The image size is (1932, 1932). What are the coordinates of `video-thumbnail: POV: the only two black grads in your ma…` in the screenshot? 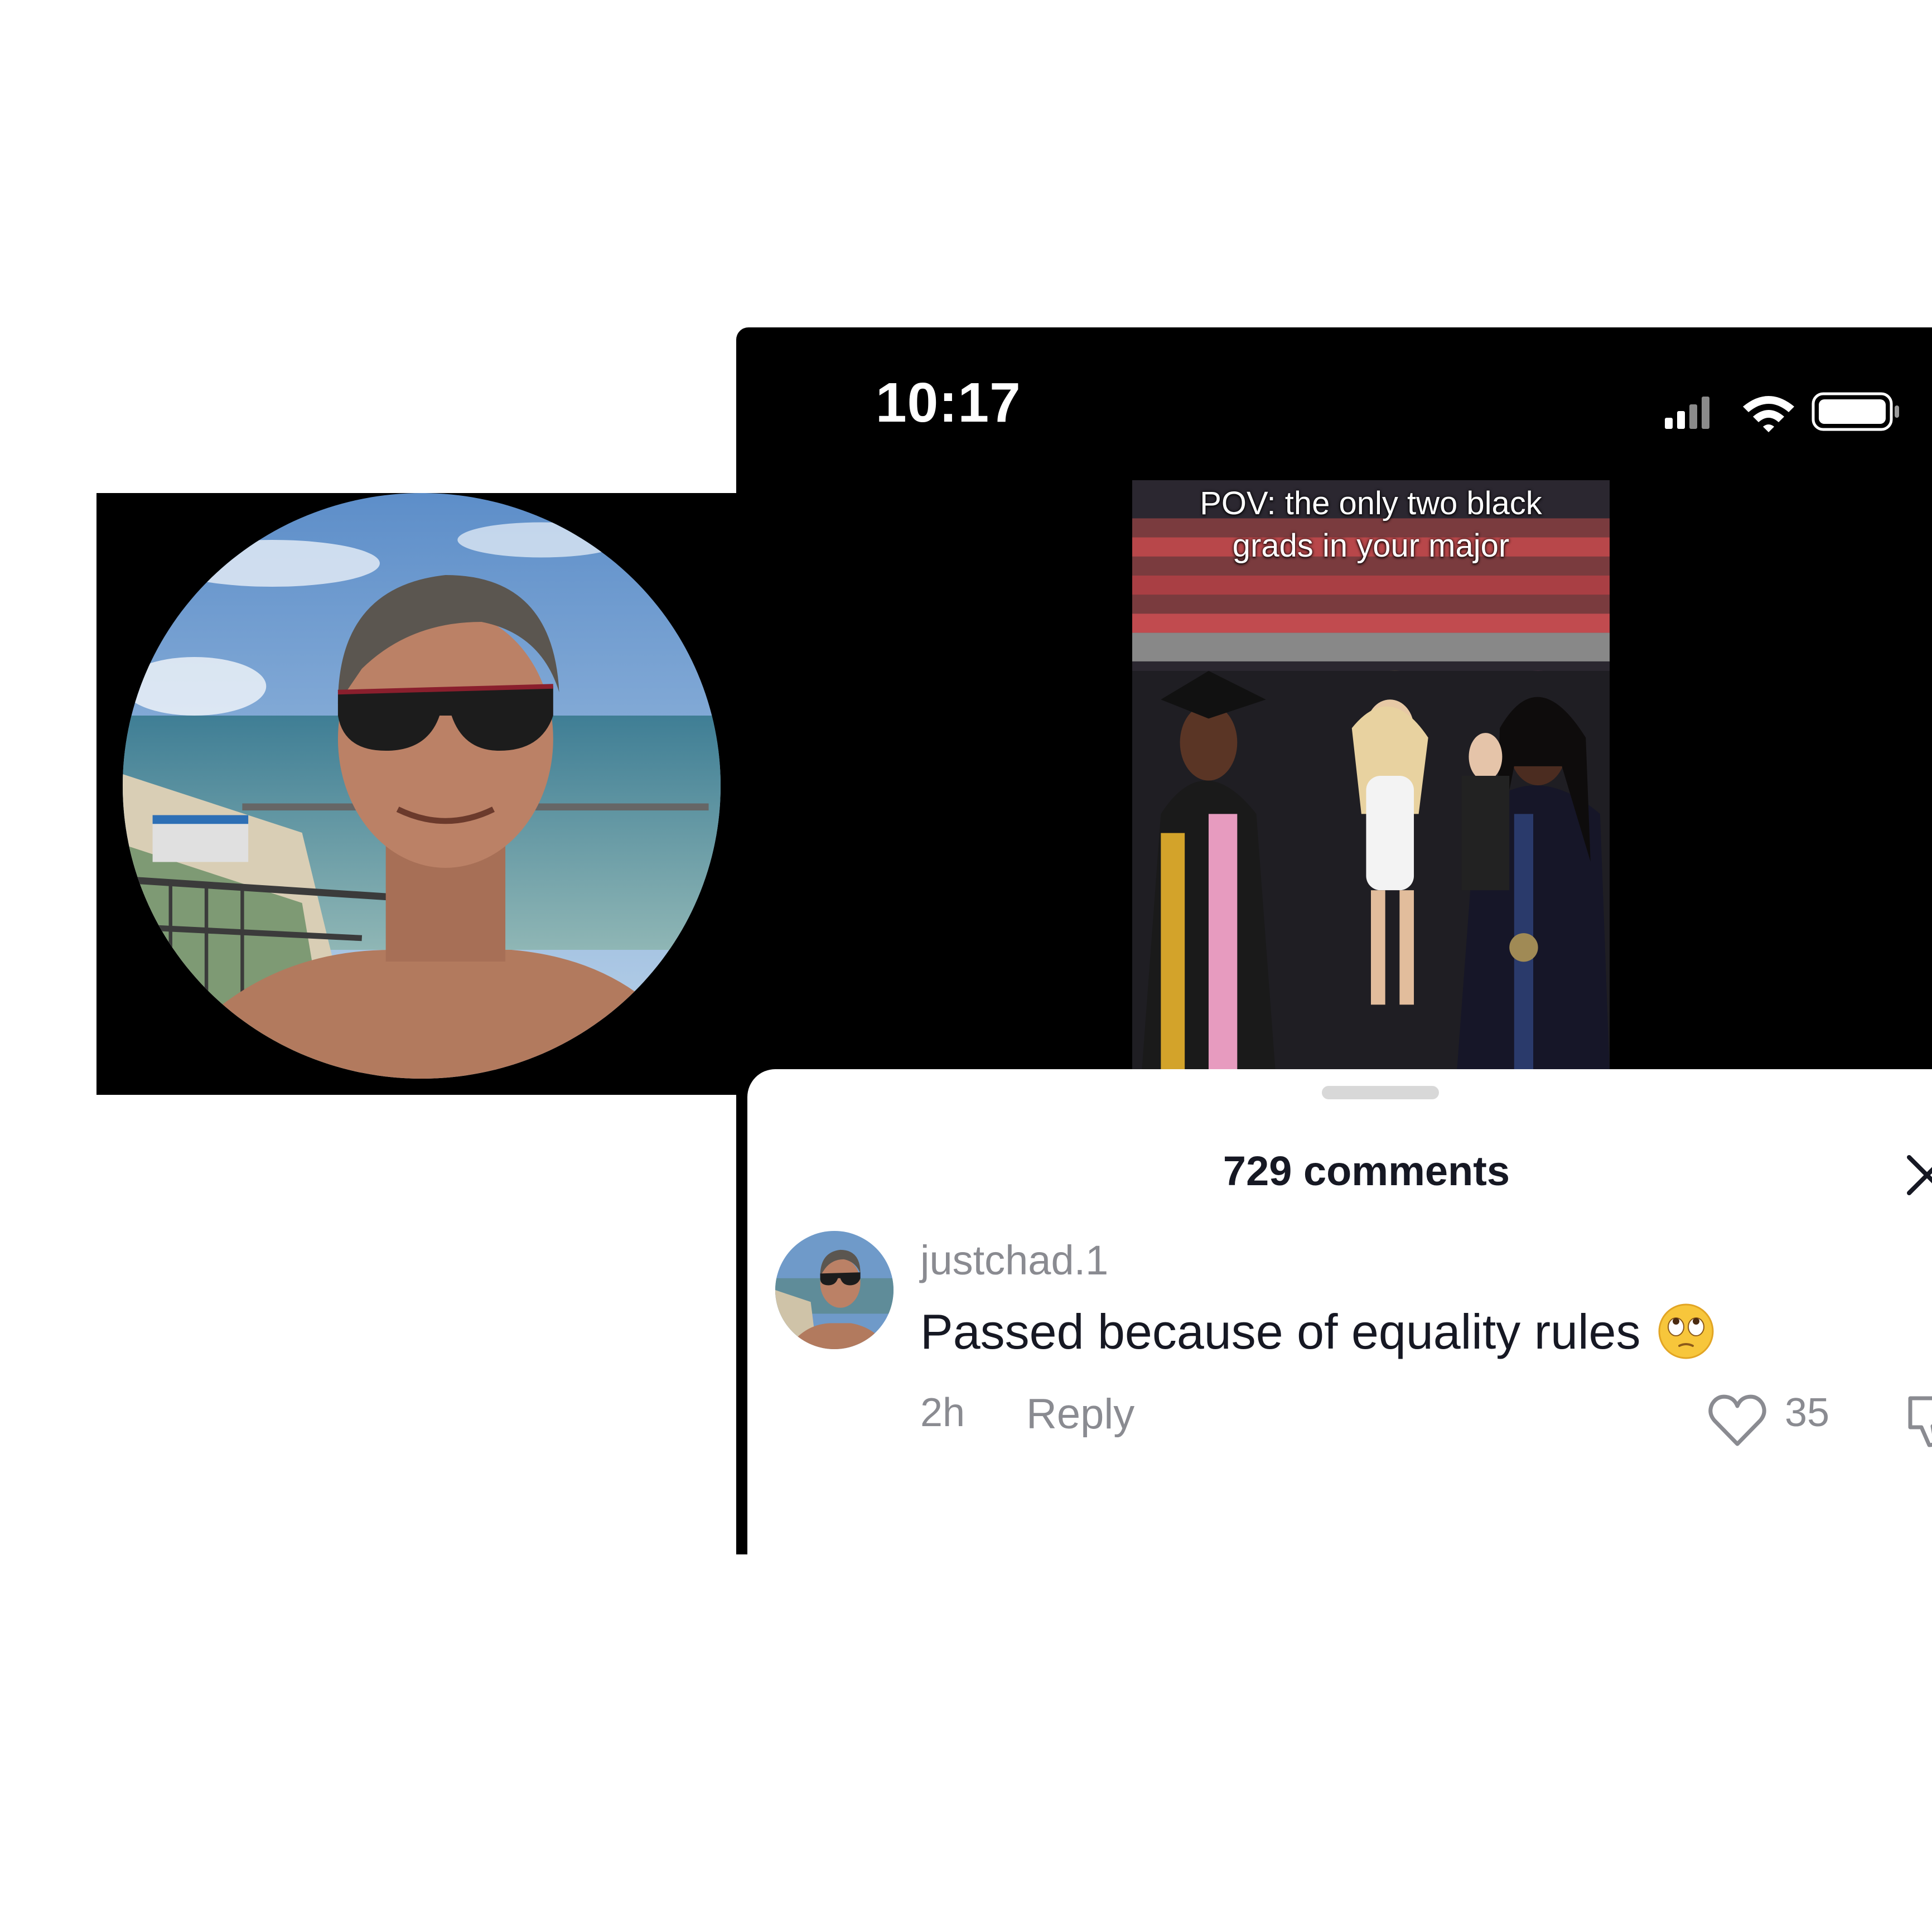 It's located at (1371, 775).